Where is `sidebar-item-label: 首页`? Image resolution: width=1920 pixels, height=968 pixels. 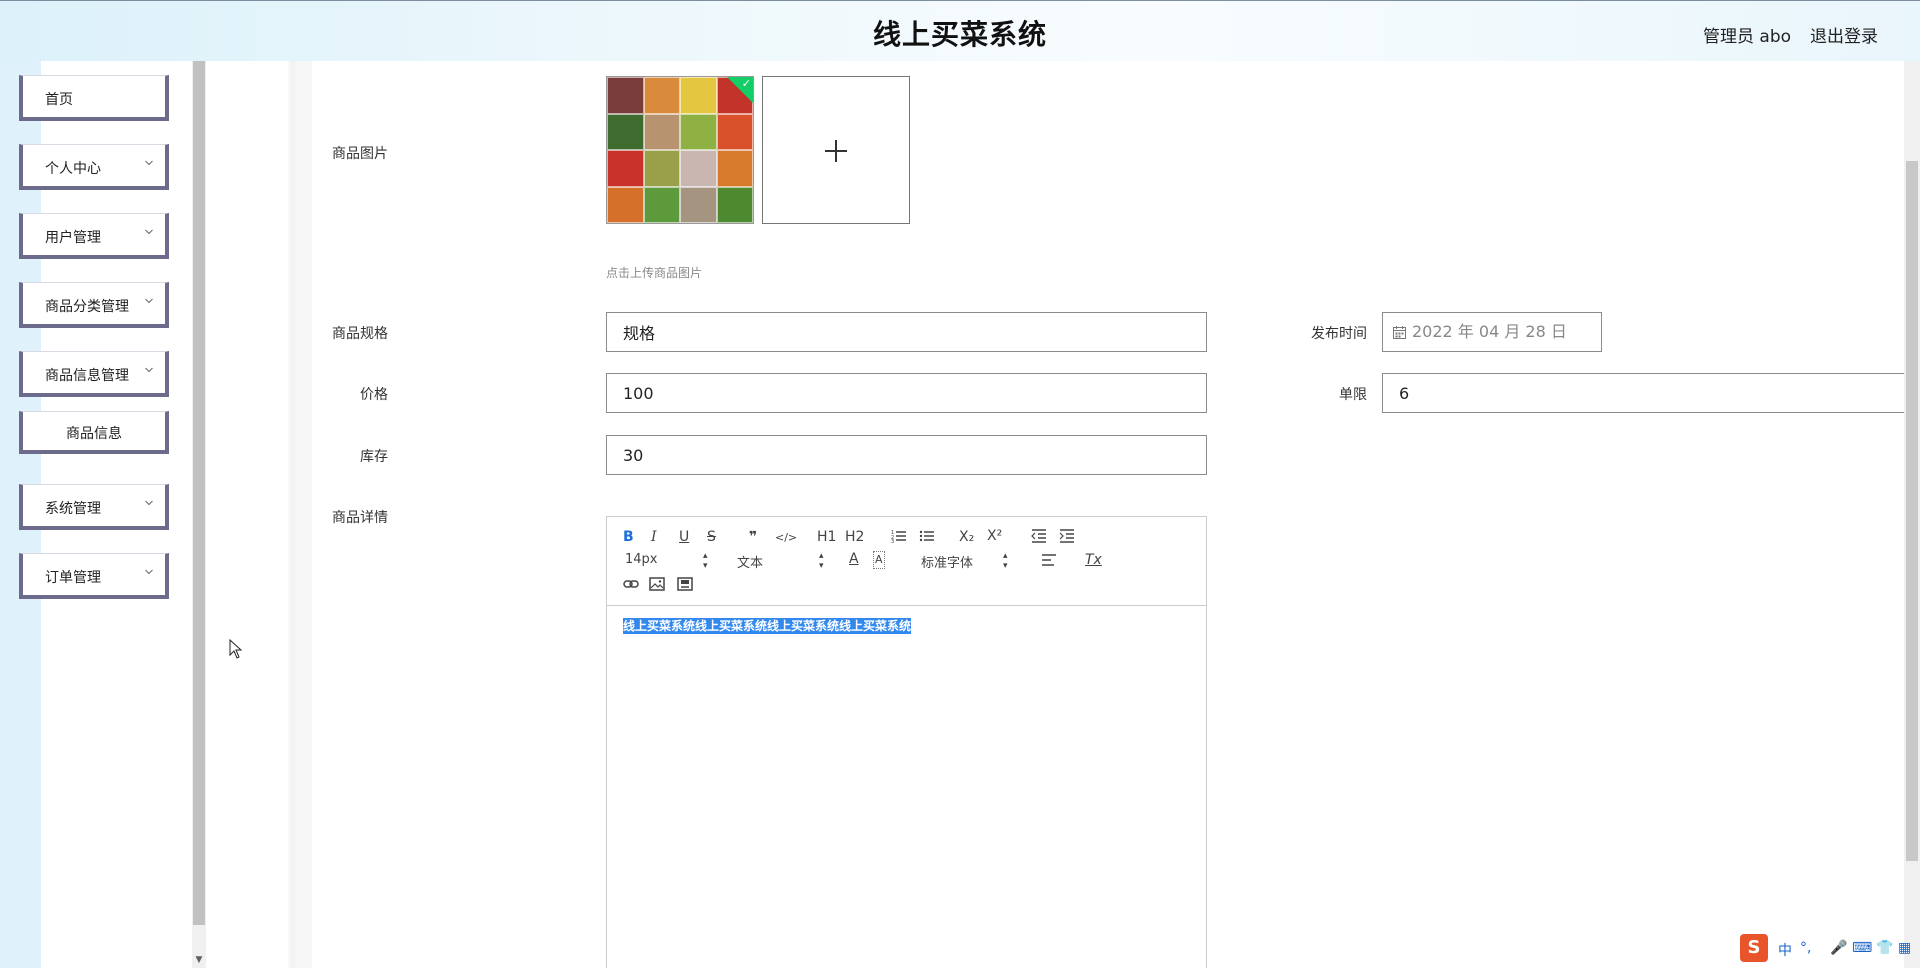
sidebar-item-label: 首页 is located at coordinates (59, 100).